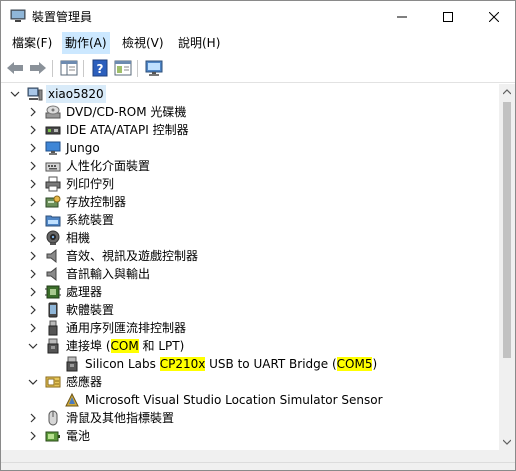 The height and width of the screenshot is (471, 516). Describe the element at coordinates (120, 418) in the screenshot. I see `tree-item-label: 滑鼠及其他指標裝置` at that location.